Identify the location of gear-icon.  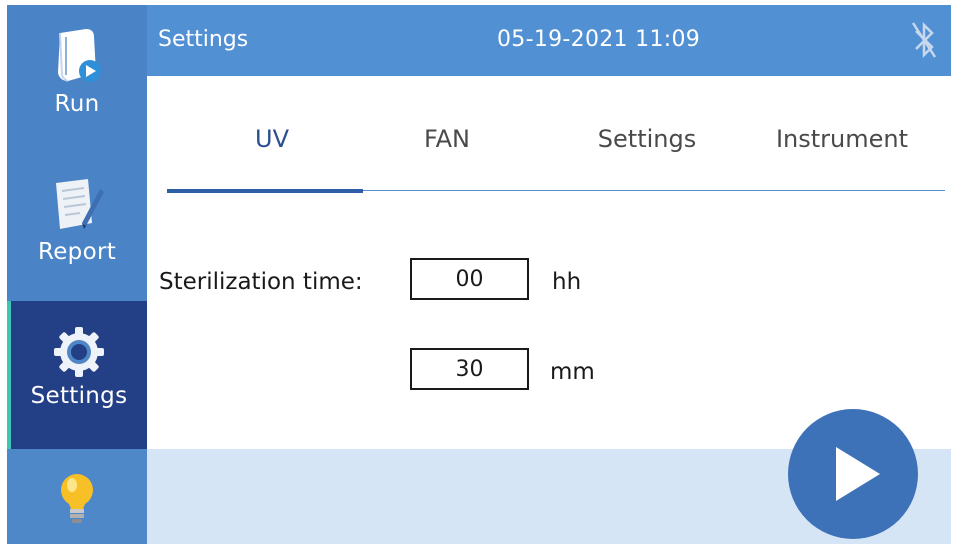
(79, 352).